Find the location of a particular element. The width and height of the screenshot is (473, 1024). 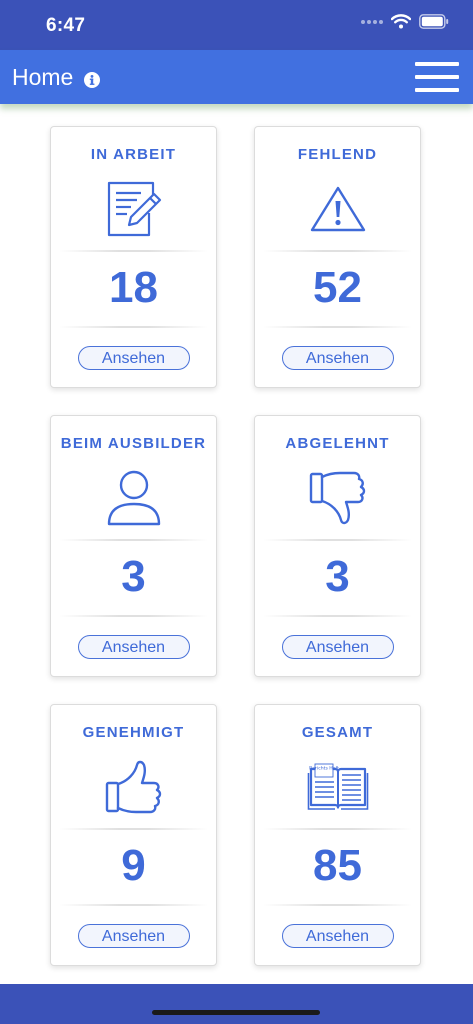

document-edit-icon is located at coordinates (134, 209).